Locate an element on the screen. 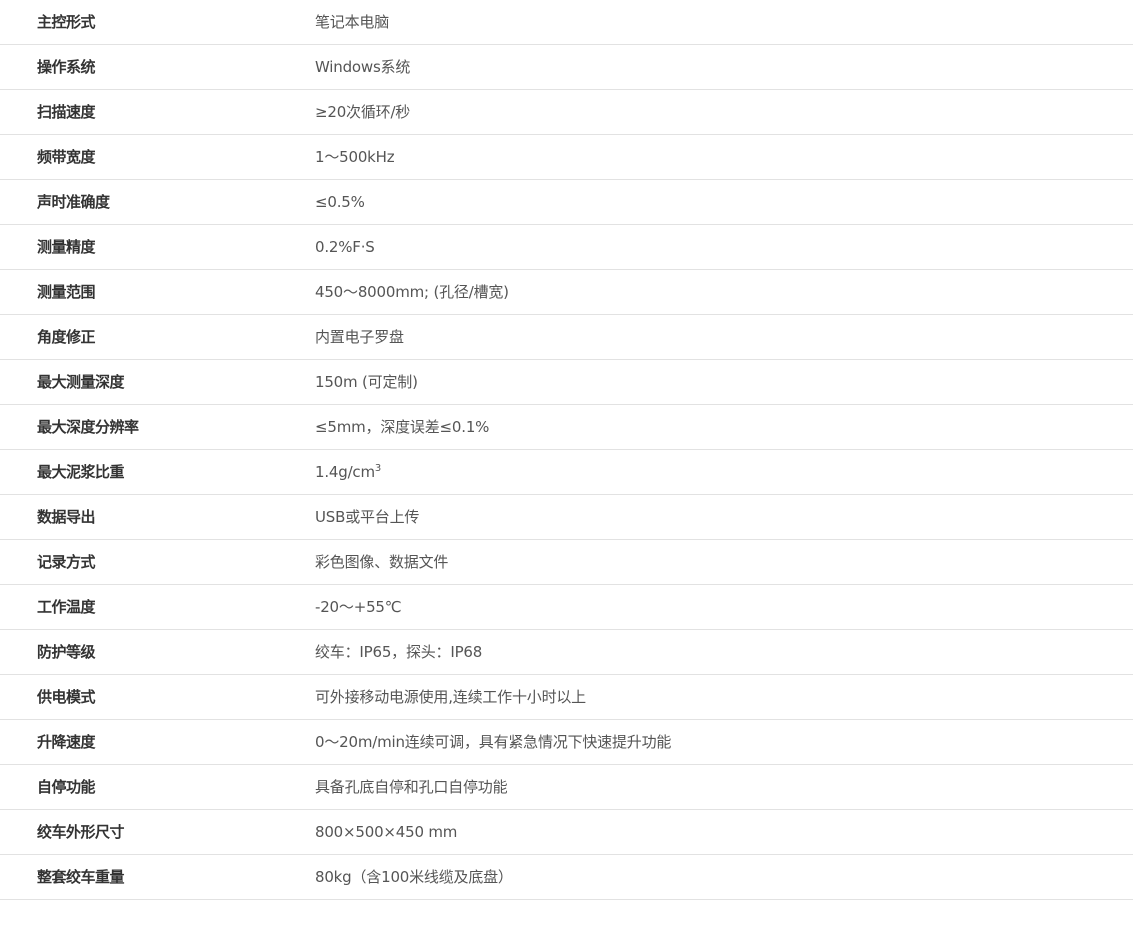 The width and height of the screenshot is (1135, 930). spec-row-operating-temperature: 工作温度 -20～+55℃ is located at coordinates (566, 607).